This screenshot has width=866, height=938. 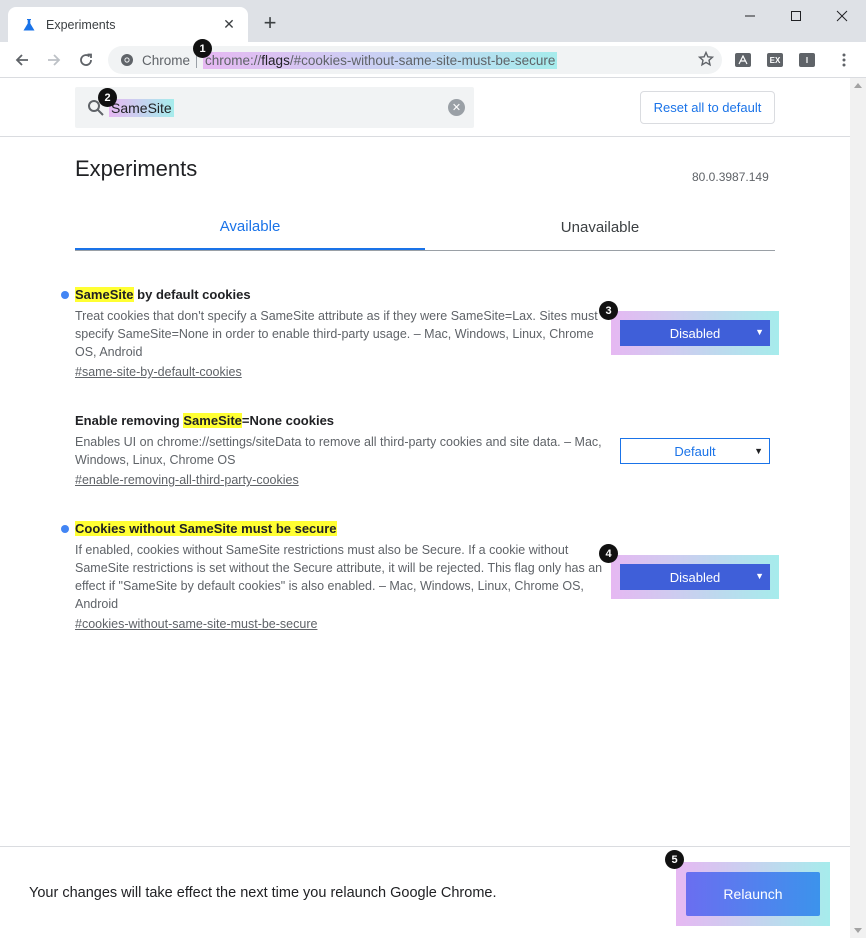 What do you see at coordinates (250, 227) in the screenshot?
I see `tab-available: Available` at bounding box center [250, 227].